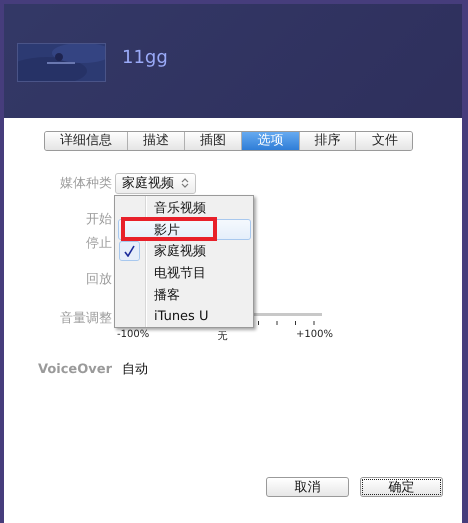 The height and width of the screenshot is (523, 468). Describe the element at coordinates (184, 229) in the screenshot. I see `menu-item: 影片` at that location.